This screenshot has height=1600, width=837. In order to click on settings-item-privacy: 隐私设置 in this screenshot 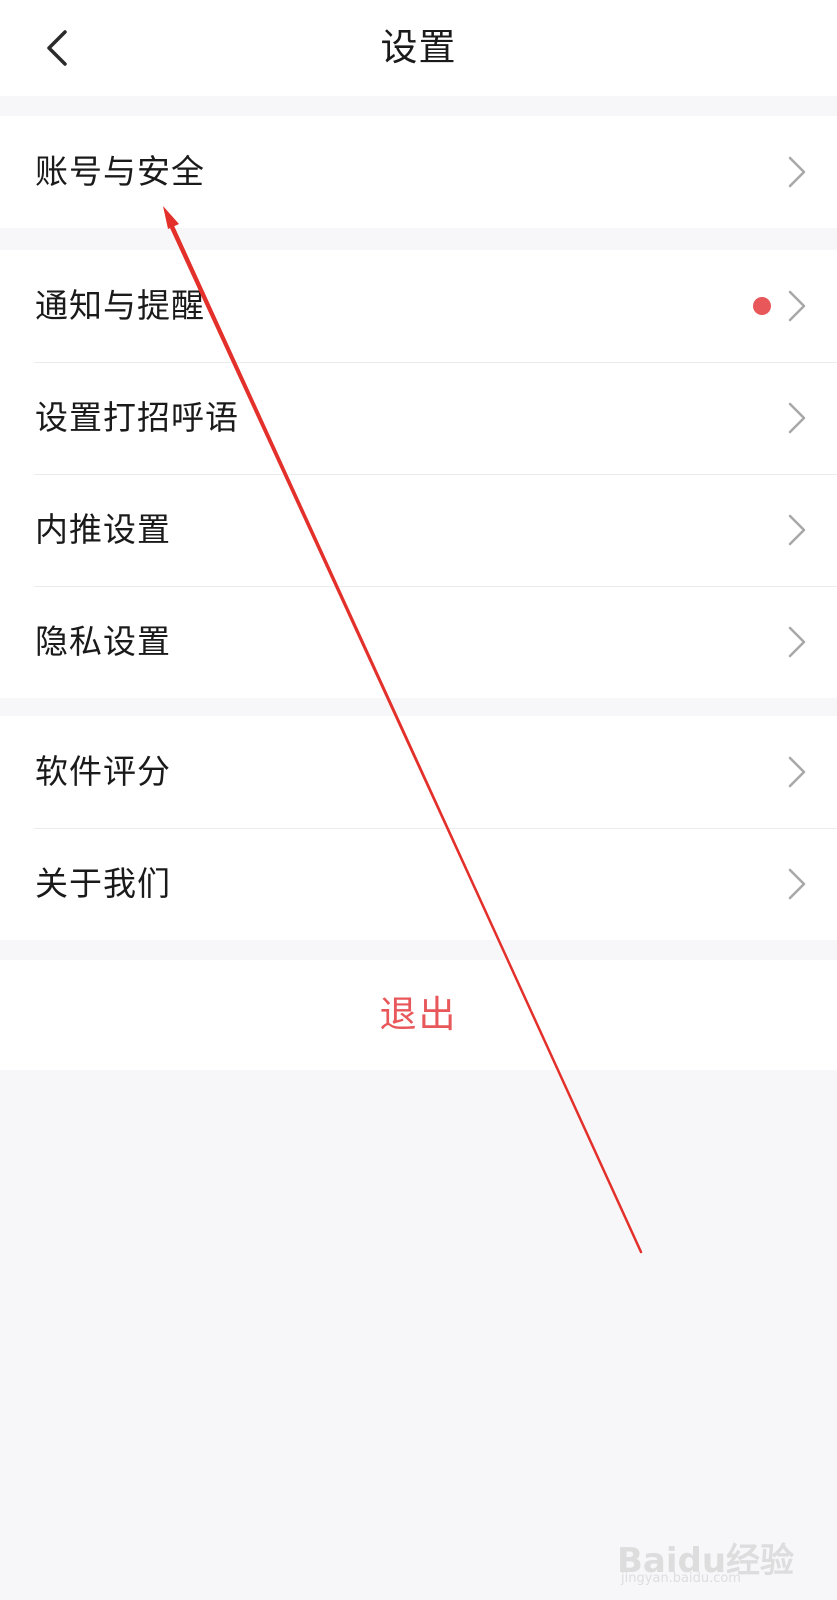, I will do `click(418, 642)`.